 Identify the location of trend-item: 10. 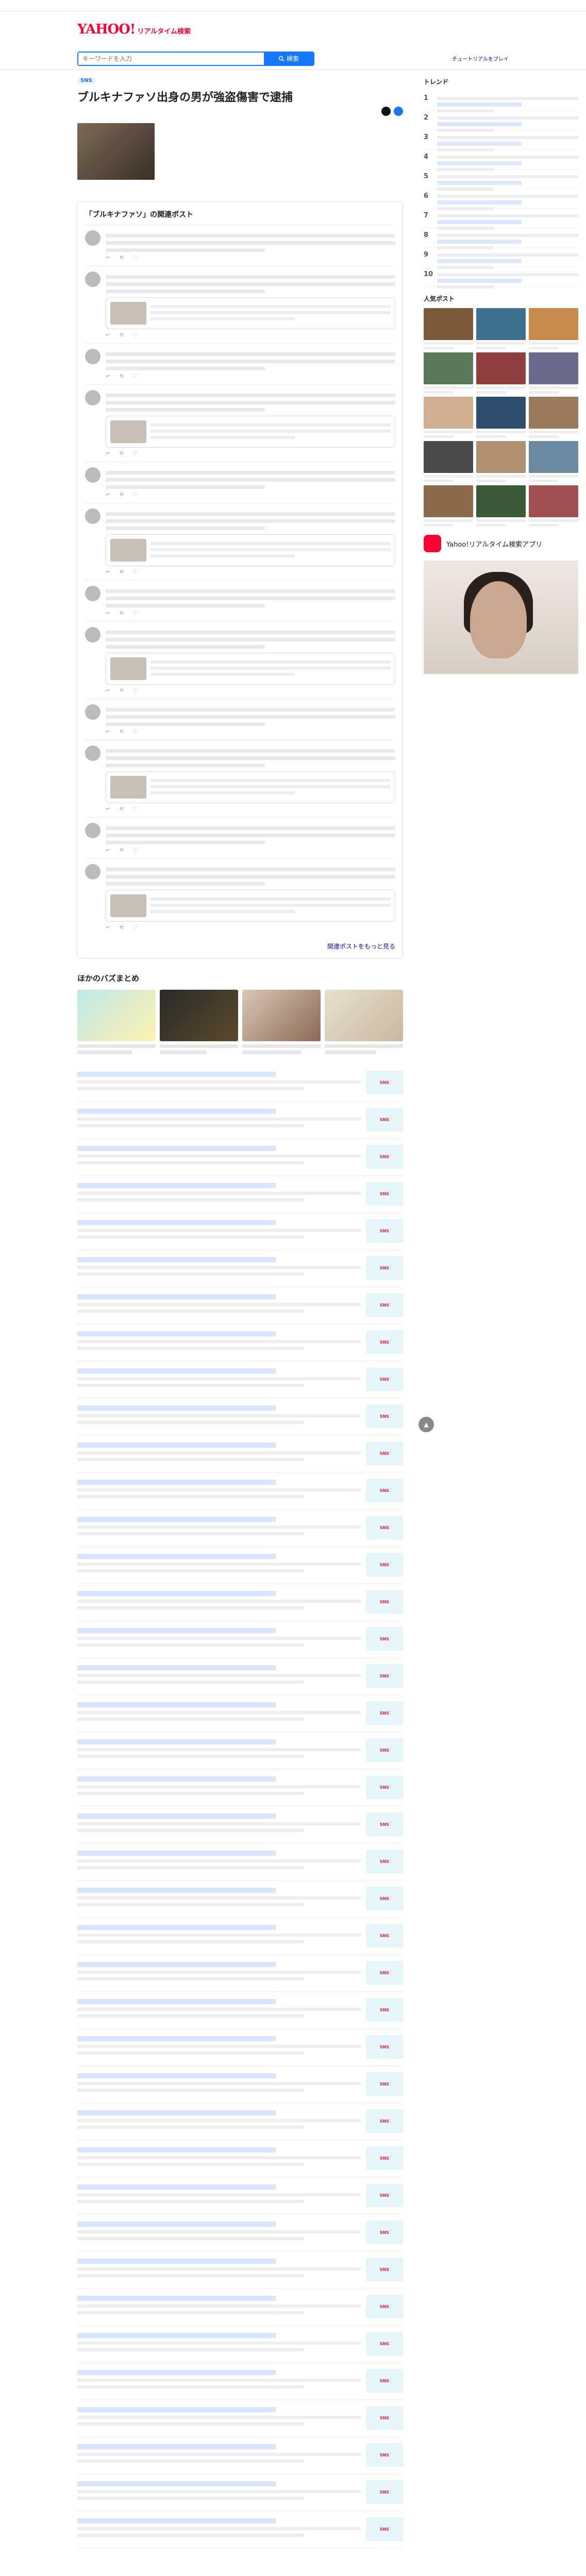
(501, 278).